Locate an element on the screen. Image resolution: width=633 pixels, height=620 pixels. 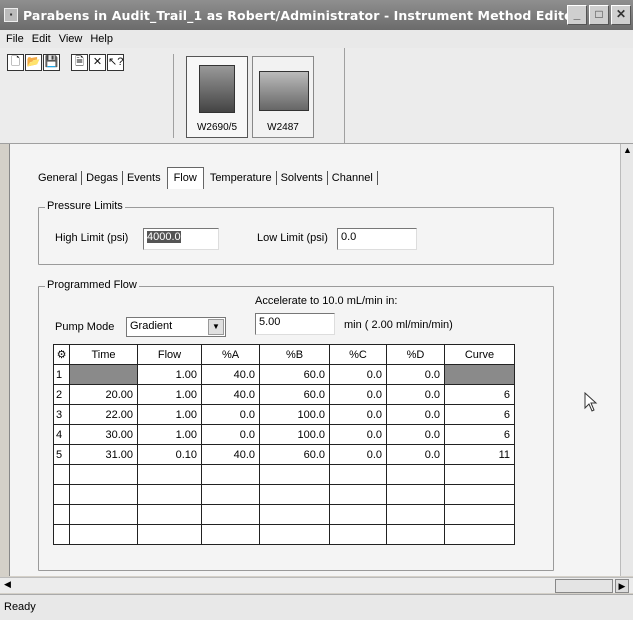
context-help-icon: ↖? is located at coordinates (115, 62).